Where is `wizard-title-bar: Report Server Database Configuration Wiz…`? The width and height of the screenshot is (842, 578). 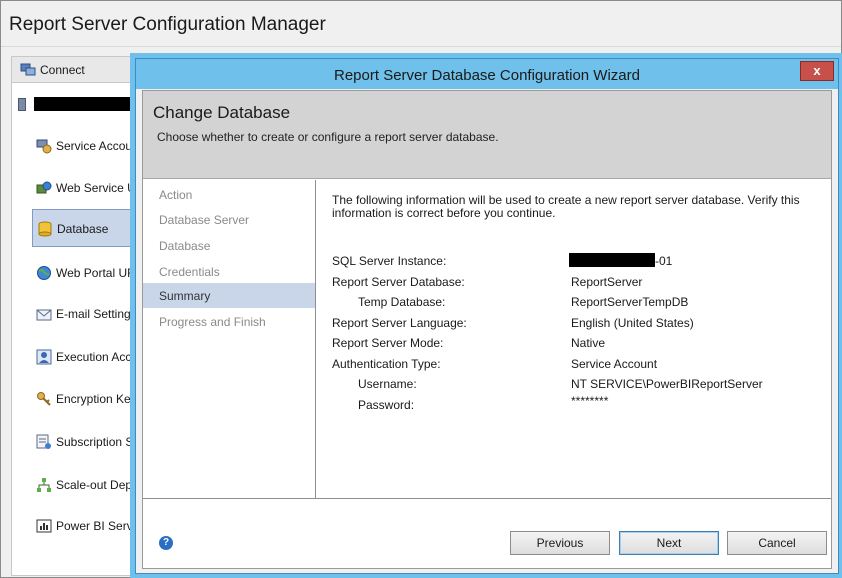
wizard-title-bar: Report Server Database Configuration Wiz… is located at coordinates (487, 74).